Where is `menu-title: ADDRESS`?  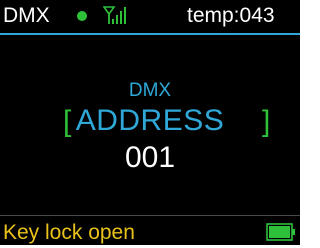 menu-title: ADDRESS is located at coordinates (150, 120).